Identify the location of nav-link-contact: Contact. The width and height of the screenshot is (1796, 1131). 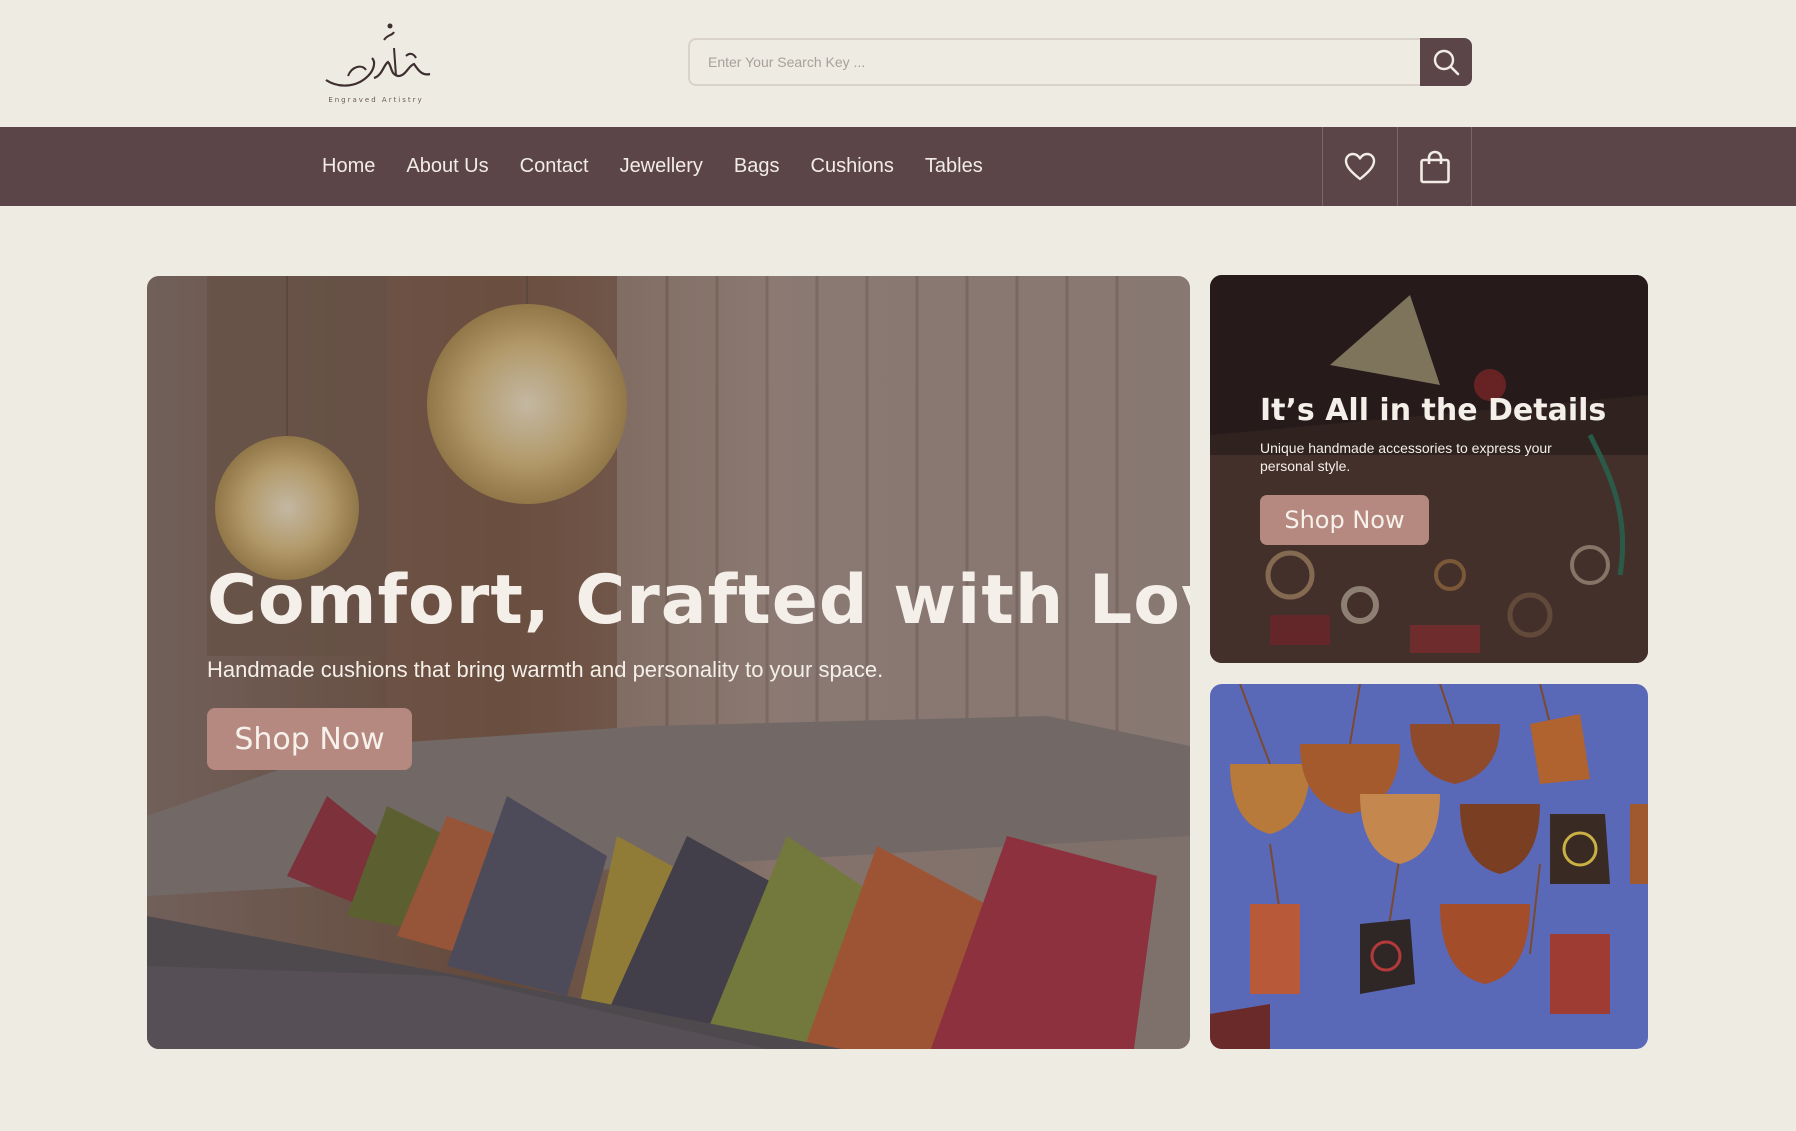
(554, 166).